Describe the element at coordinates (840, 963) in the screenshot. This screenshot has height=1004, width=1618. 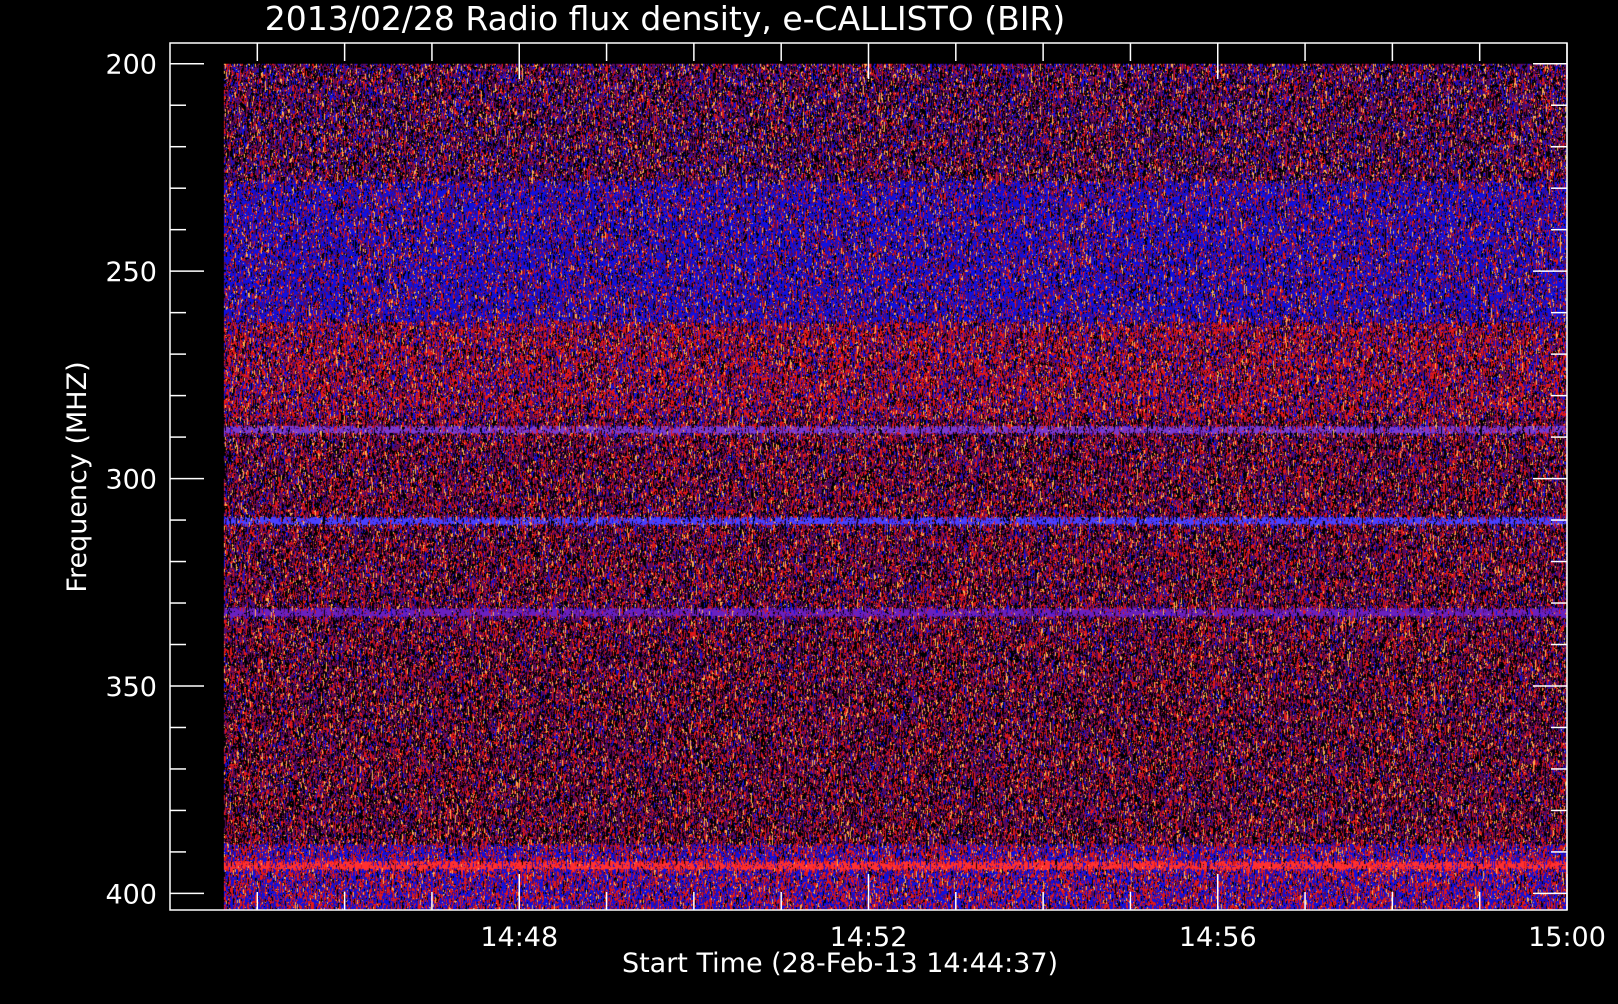
I see `x-axis-label: Start Time (28-Feb-13 14:44:37)` at that location.